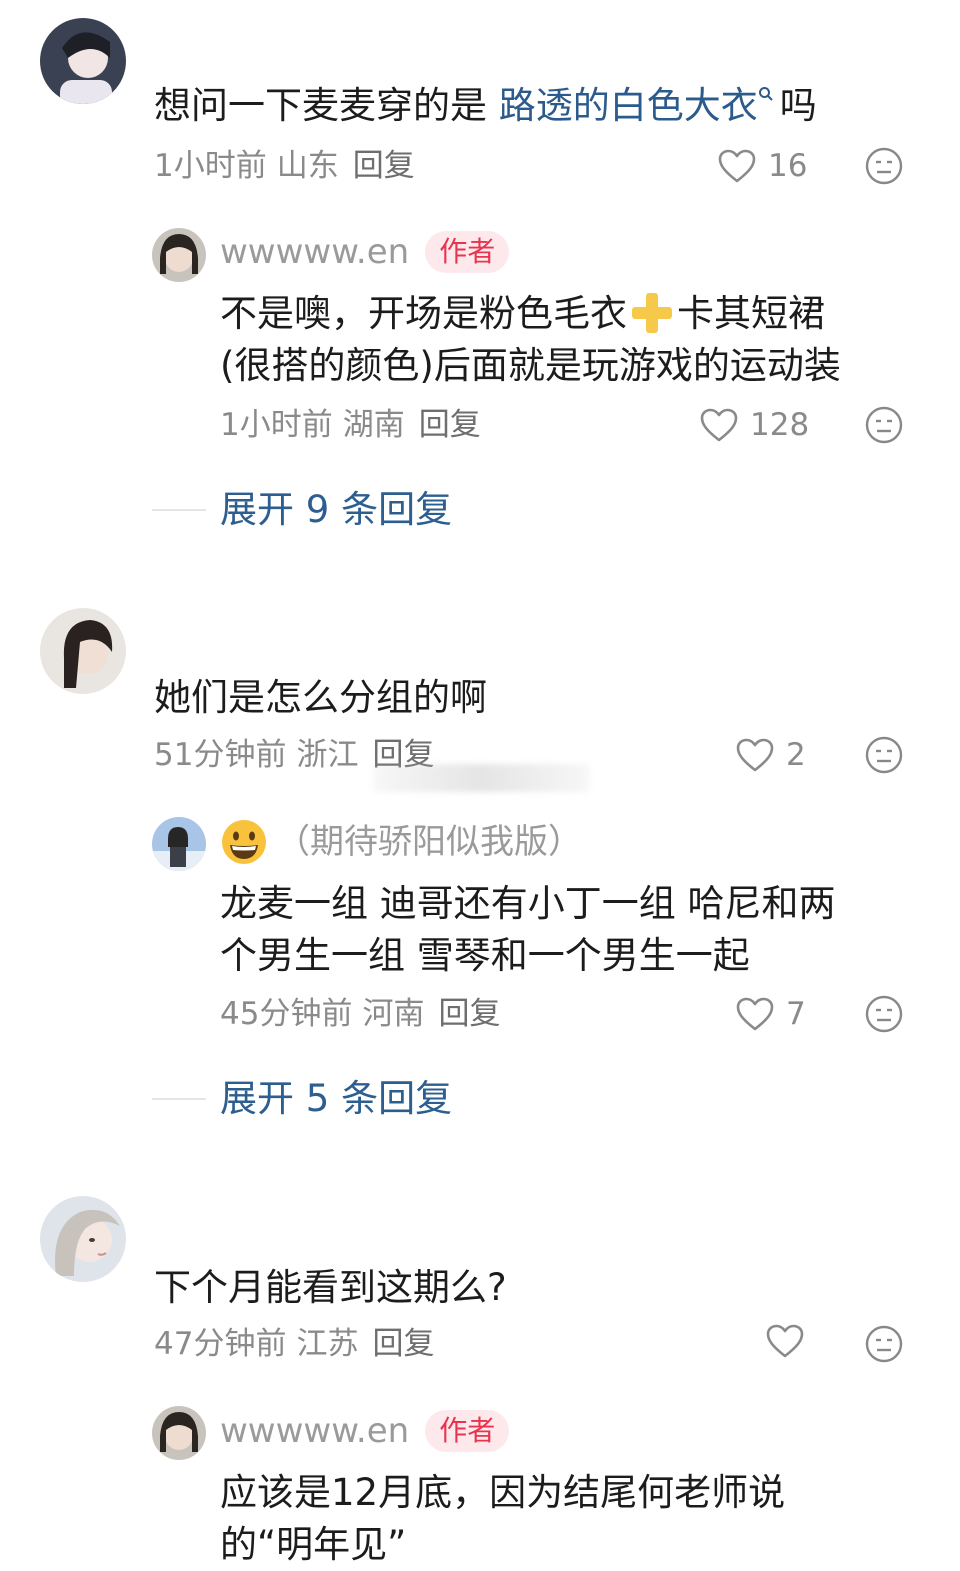 The width and height of the screenshot is (960, 1571). What do you see at coordinates (244, 842) in the screenshot?
I see `grinning-face-emoji-icon` at bounding box center [244, 842].